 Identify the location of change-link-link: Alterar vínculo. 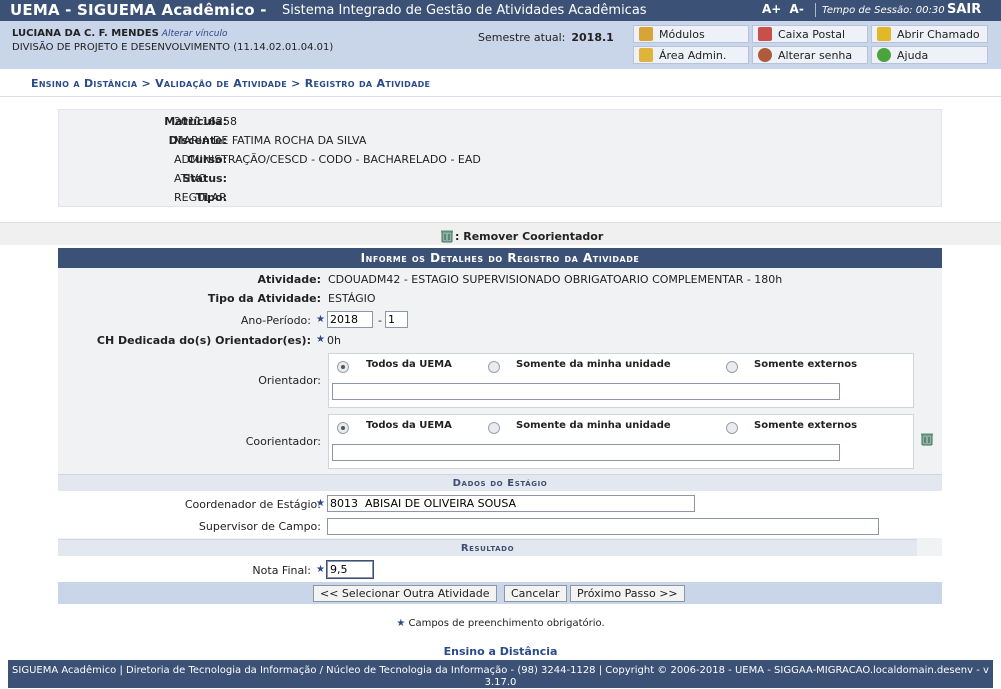
(195, 34).